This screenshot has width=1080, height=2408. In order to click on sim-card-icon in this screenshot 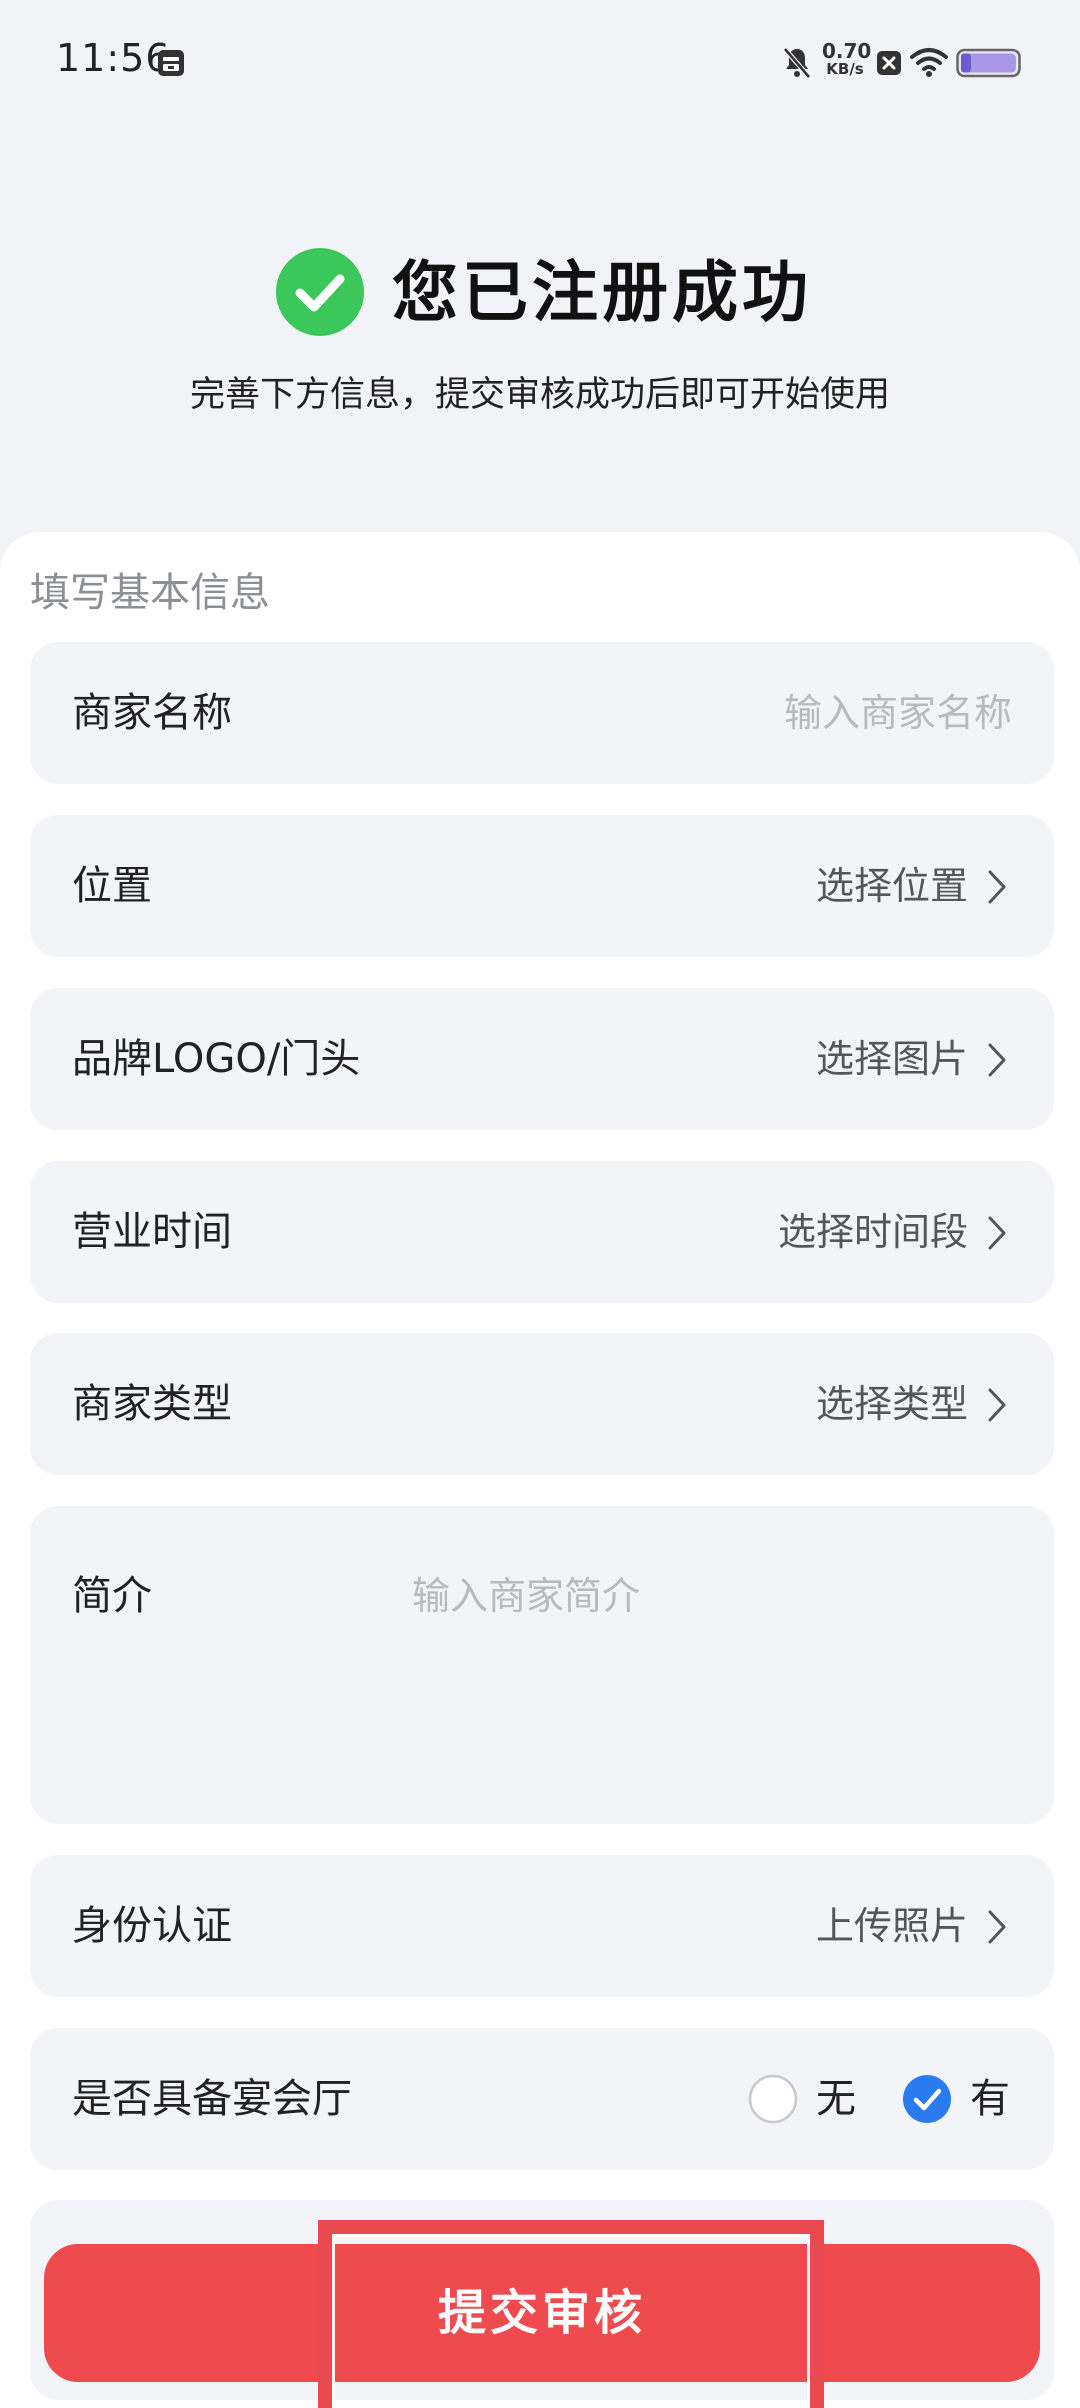, I will do `click(171, 63)`.